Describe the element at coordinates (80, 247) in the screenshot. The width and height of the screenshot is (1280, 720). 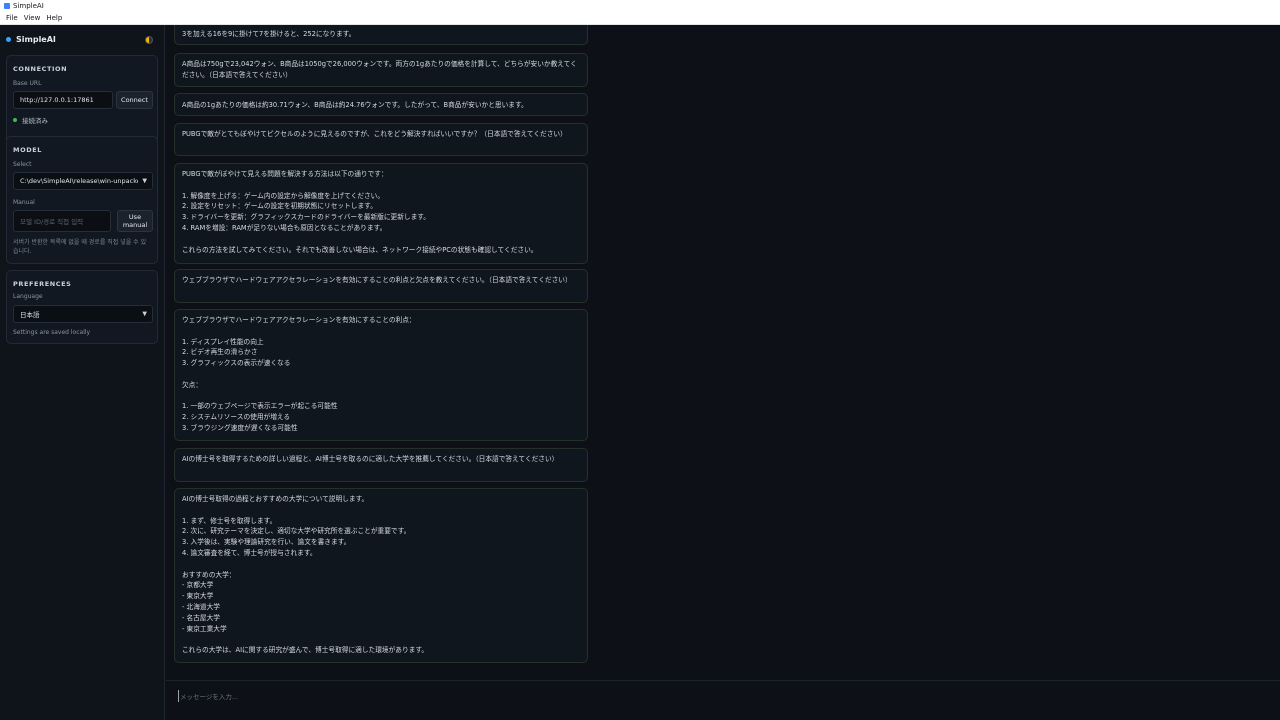
I see `model-hint: 서버가 반환한 목록에 없을 때 경로를 직접 넣을 수 있습니다.` at that location.